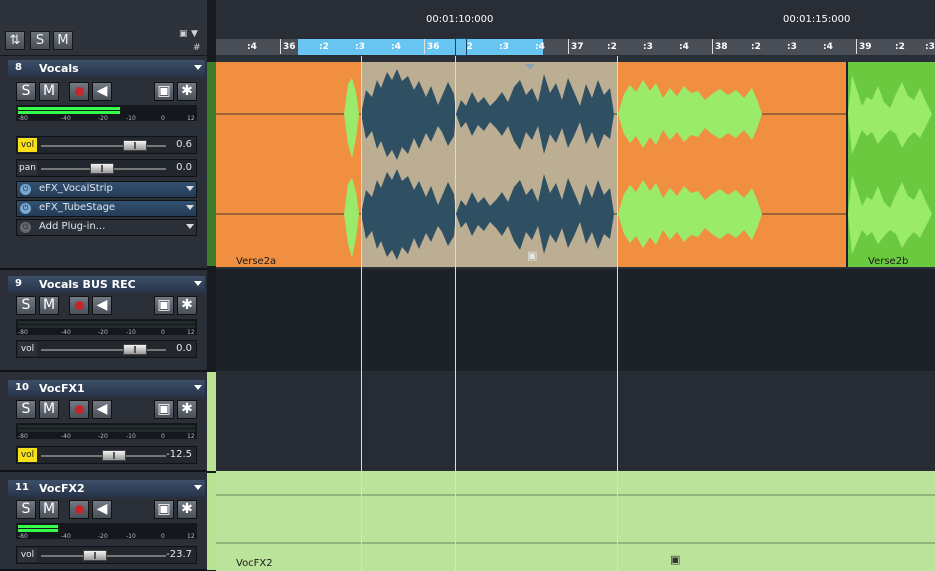  I want to click on pan-value: 0.0, so click(184, 167).